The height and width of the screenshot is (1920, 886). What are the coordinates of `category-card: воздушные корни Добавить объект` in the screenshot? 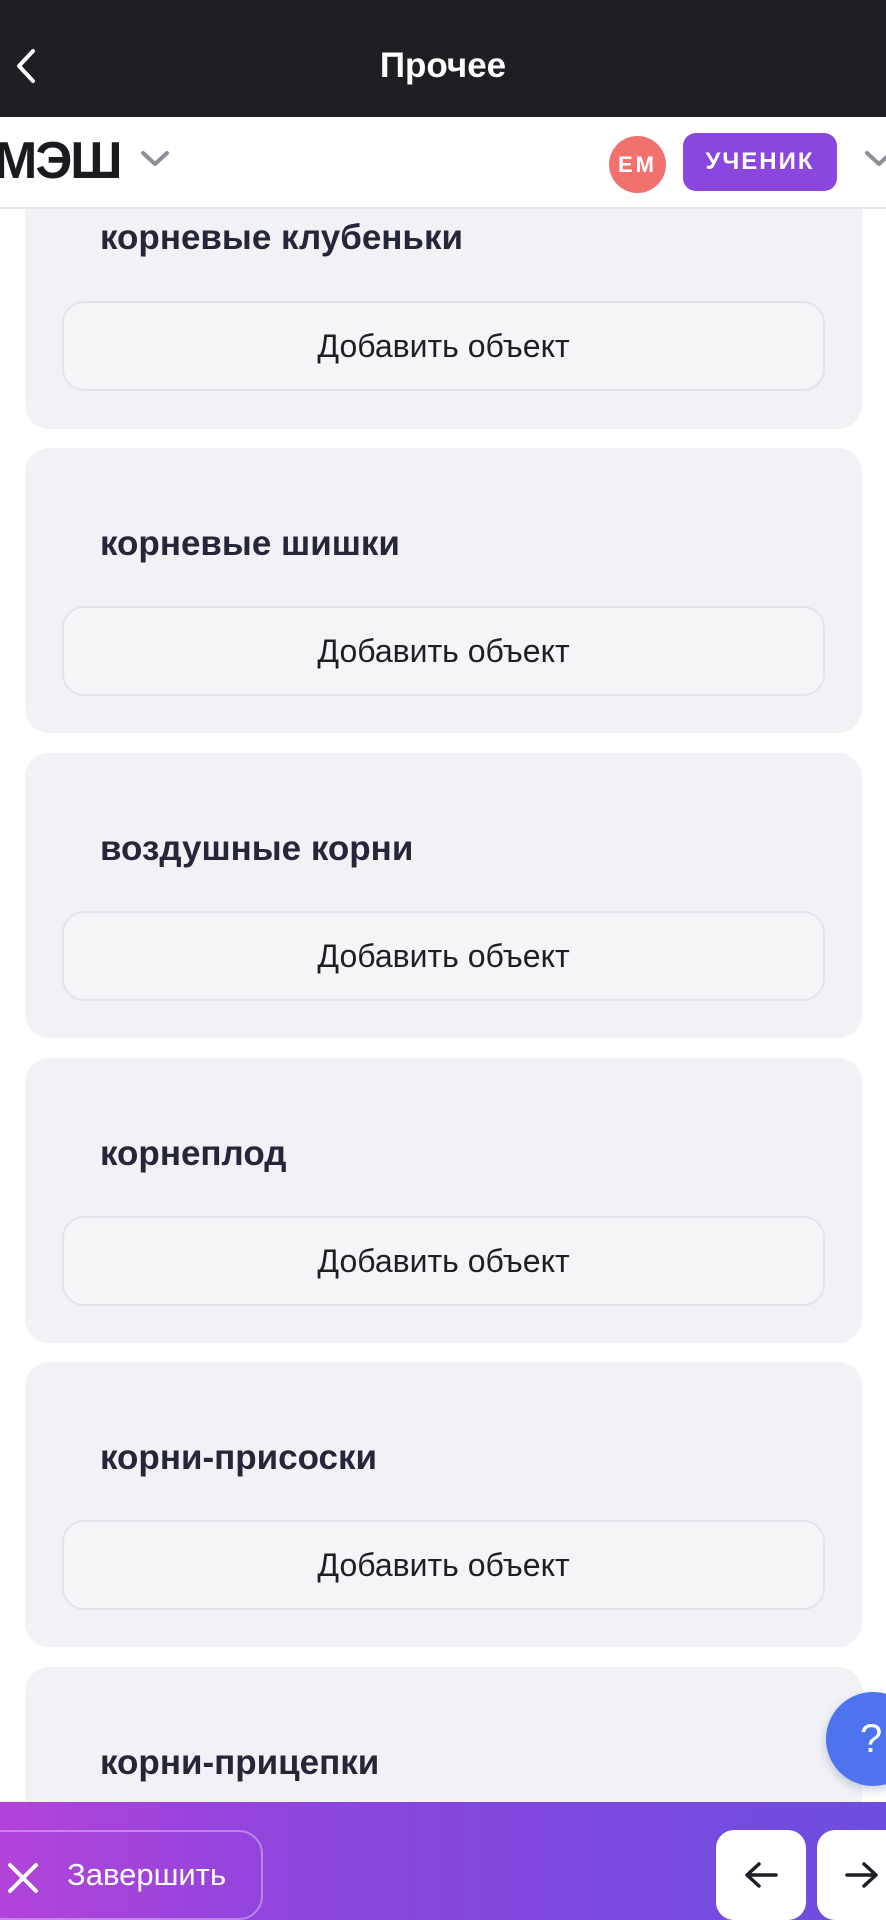 It's located at (443, 895).